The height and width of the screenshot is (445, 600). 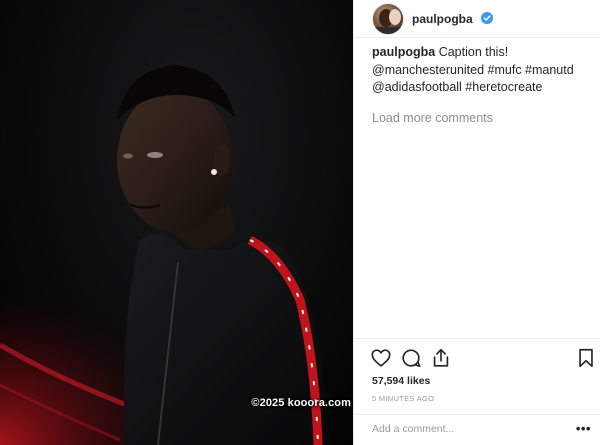 What do you see at coordinates (586, 358) in the screenshot?
I see `bookmark-icon` at bounding box center [586, 358].